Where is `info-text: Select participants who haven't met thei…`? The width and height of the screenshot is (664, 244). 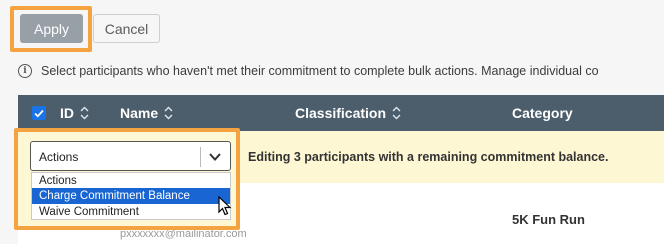
info-text: Select participants who haven't met thei… is located at coordinates (320, 71).